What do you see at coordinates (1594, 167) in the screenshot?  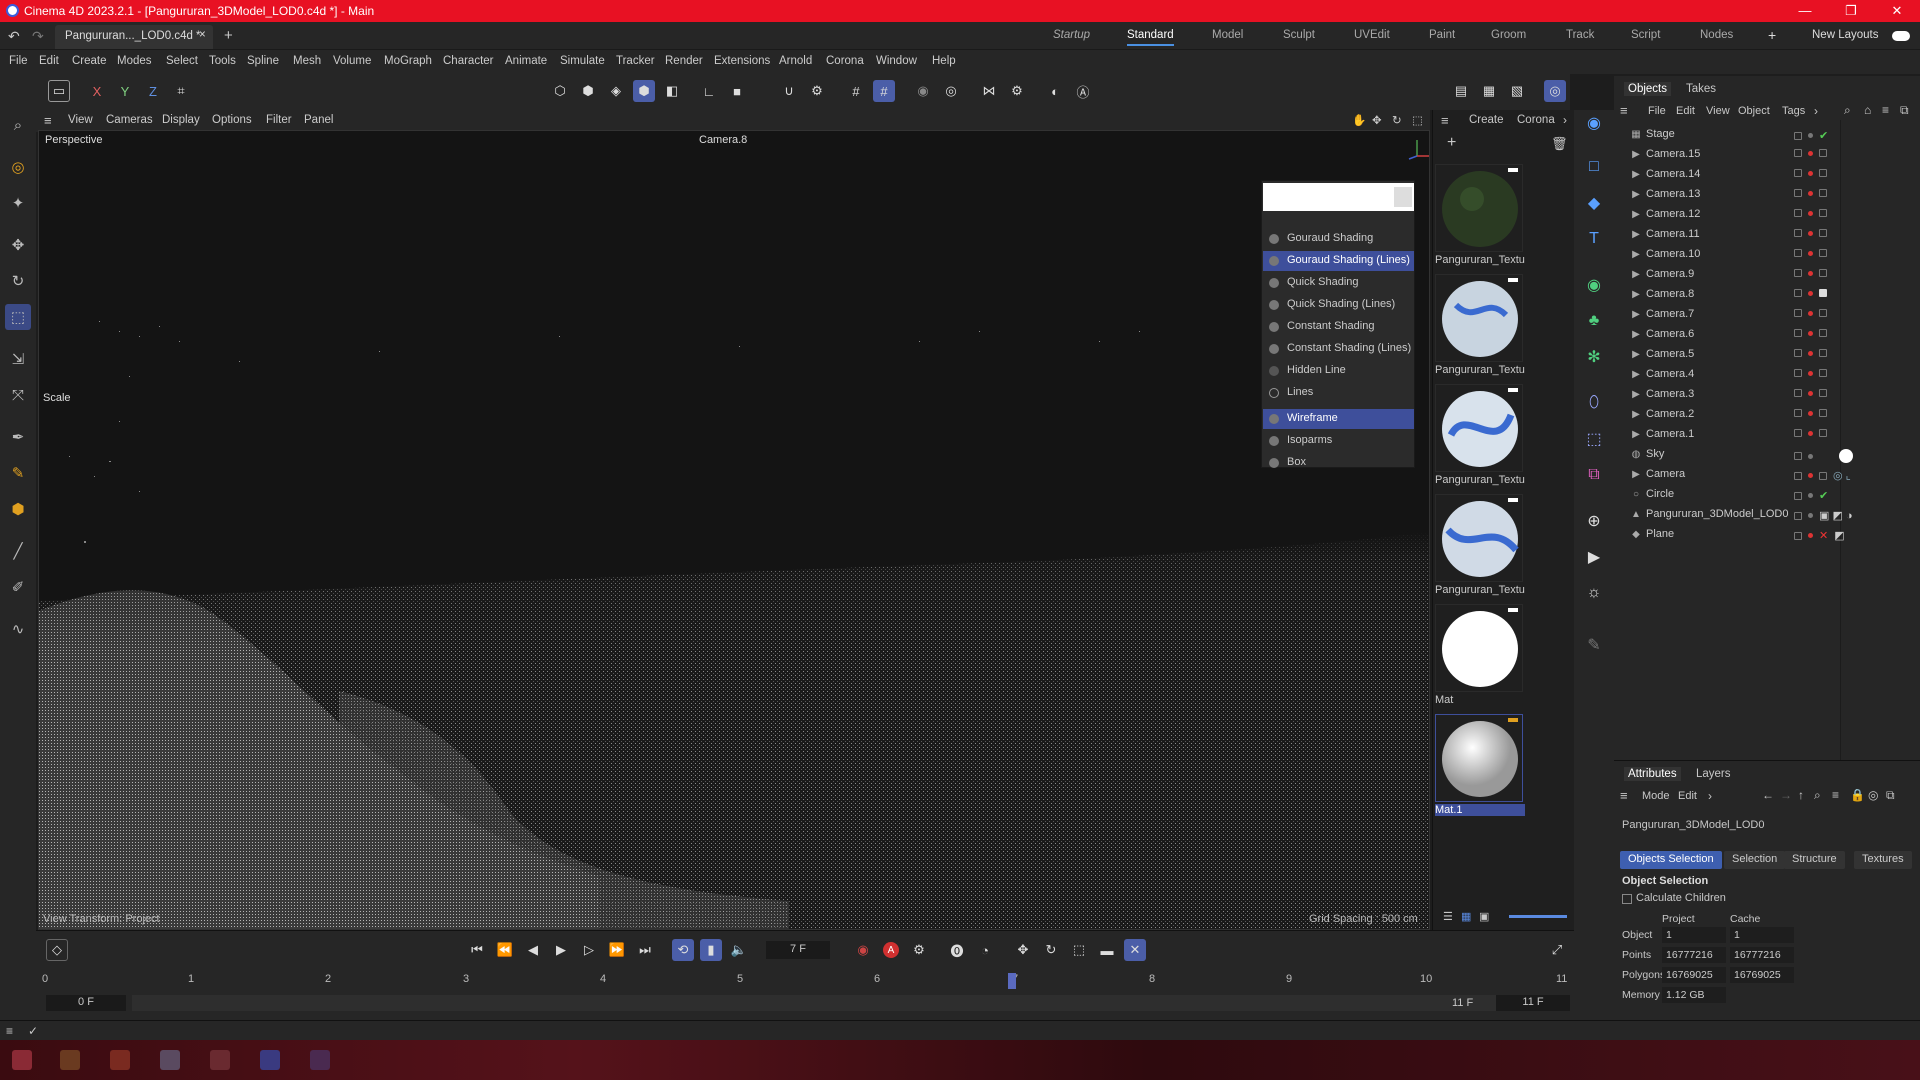 I see `cube-outline-icon: □` at bounding box center [1594, 167].